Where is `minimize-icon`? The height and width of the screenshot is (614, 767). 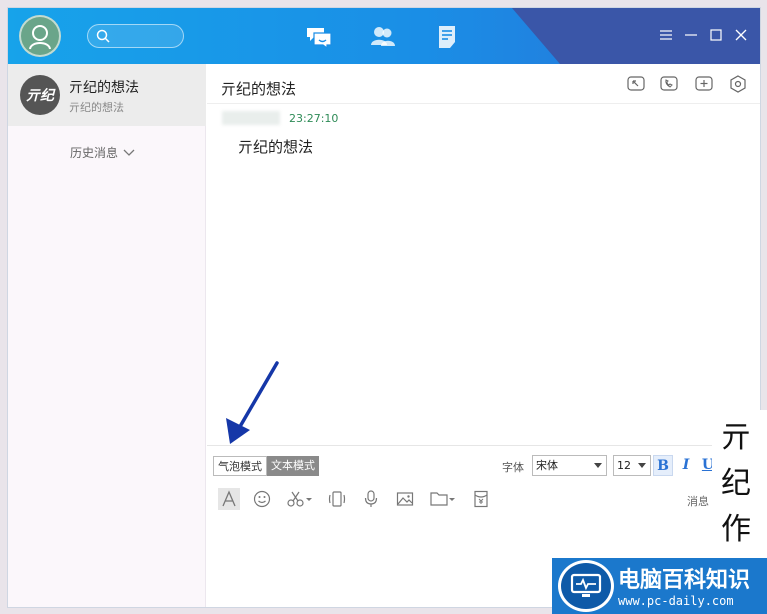 minimize-icon is located at coordinates (691, 35).